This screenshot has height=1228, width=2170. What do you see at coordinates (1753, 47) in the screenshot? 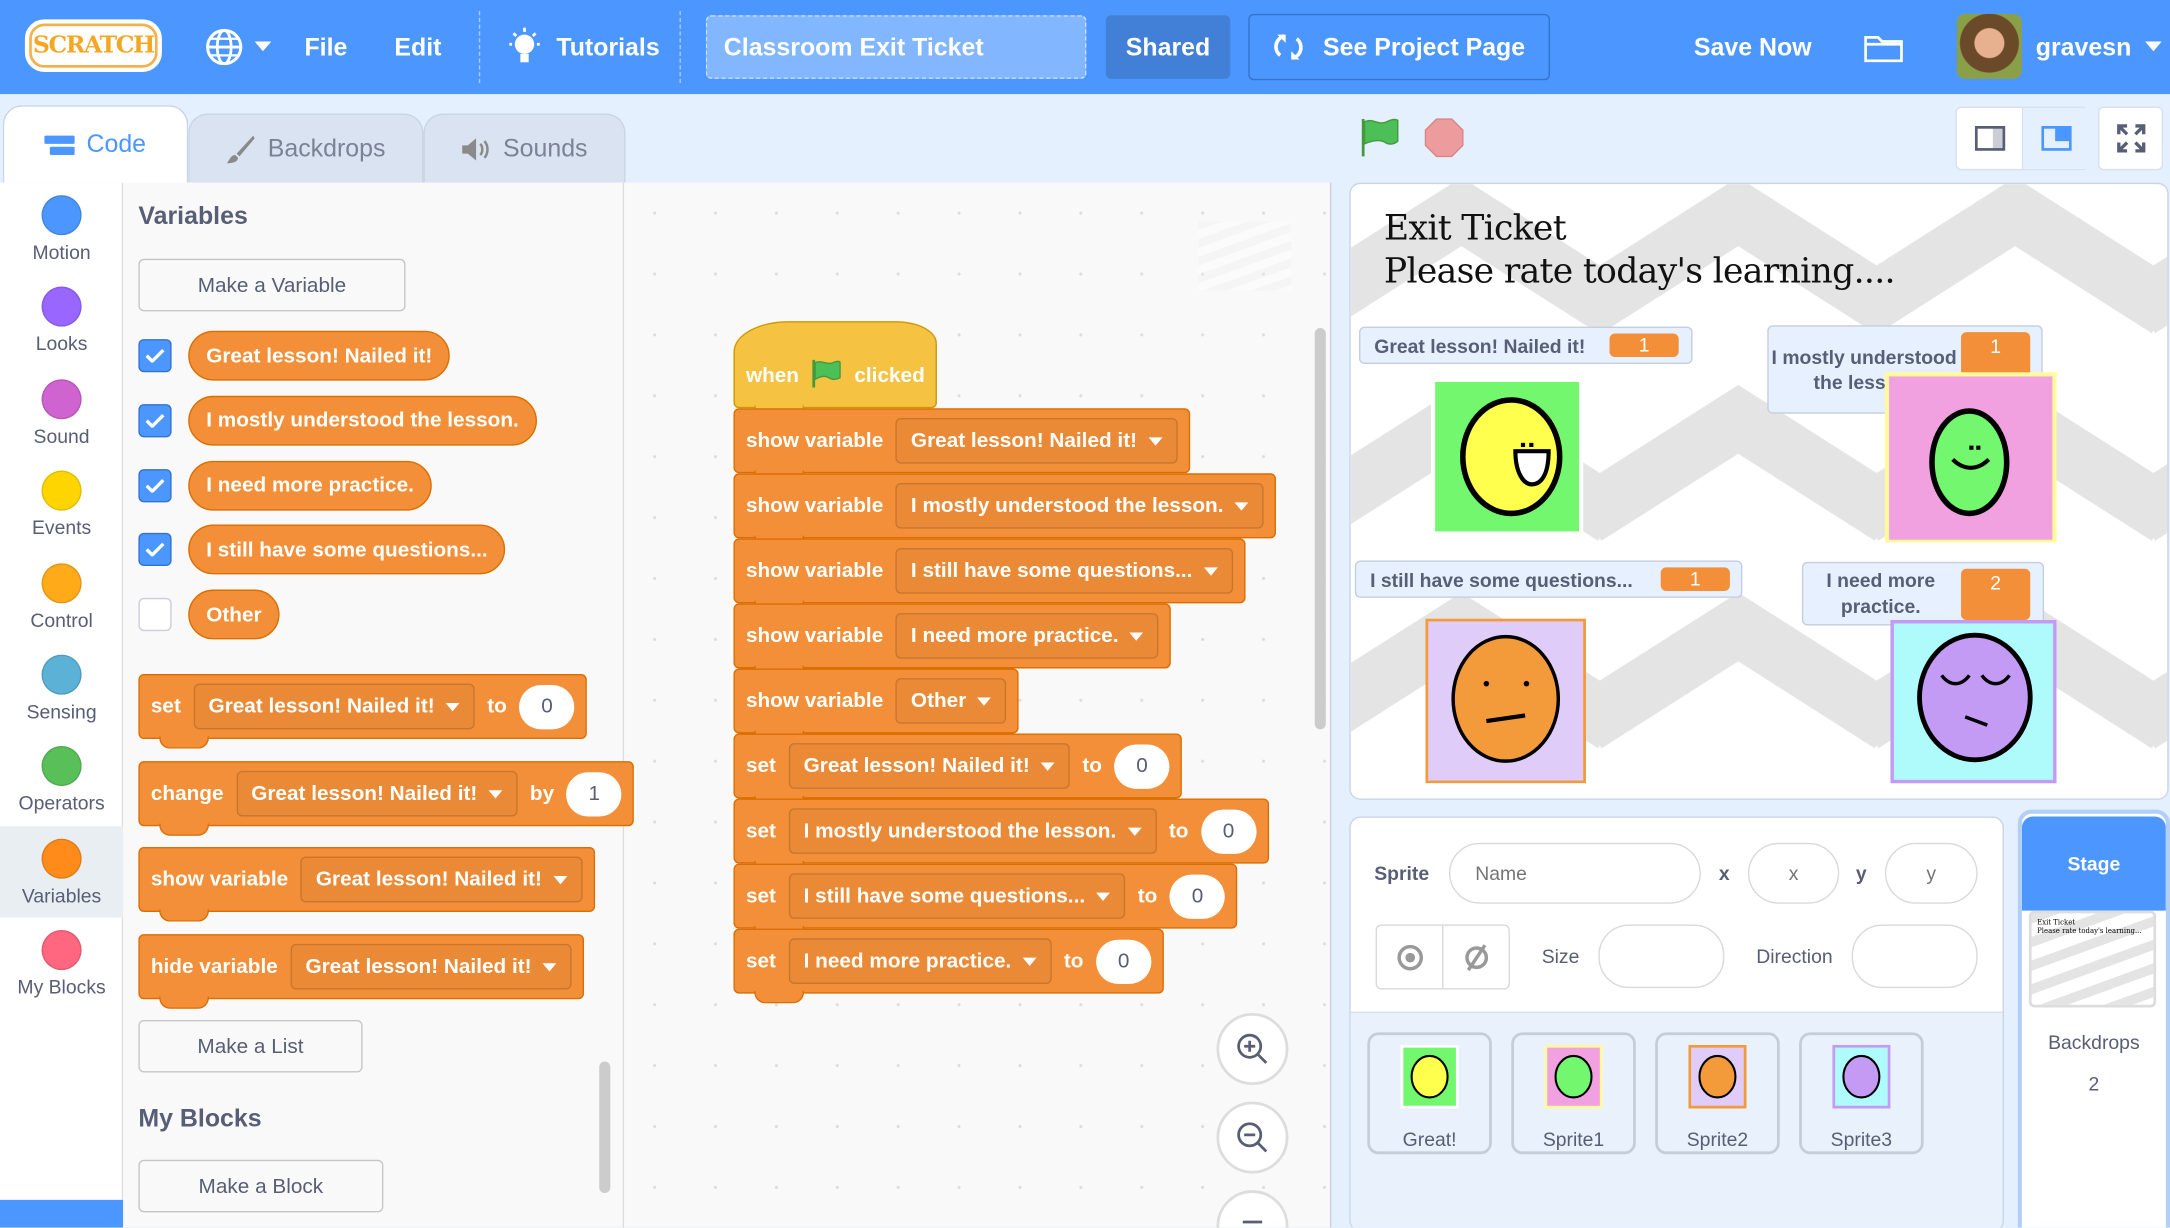
I see `save-now-button: Save Now` at bounding box center [1753, 47].